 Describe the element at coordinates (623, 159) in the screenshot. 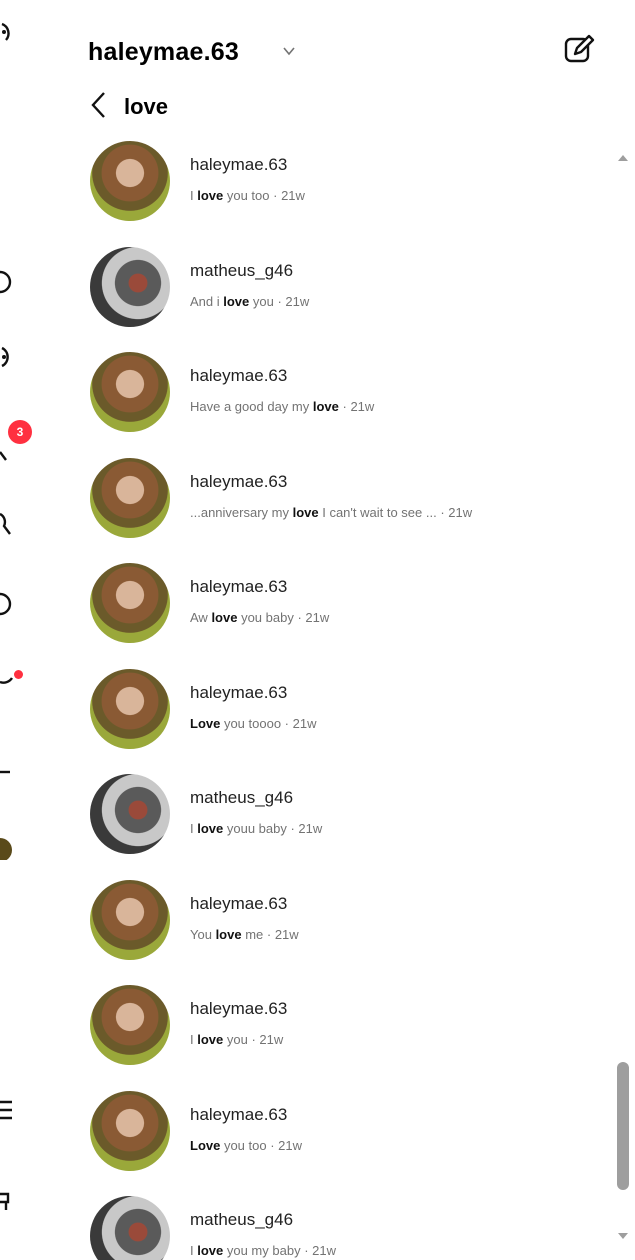

I see `scroll-up-arrow-icon` at that location.